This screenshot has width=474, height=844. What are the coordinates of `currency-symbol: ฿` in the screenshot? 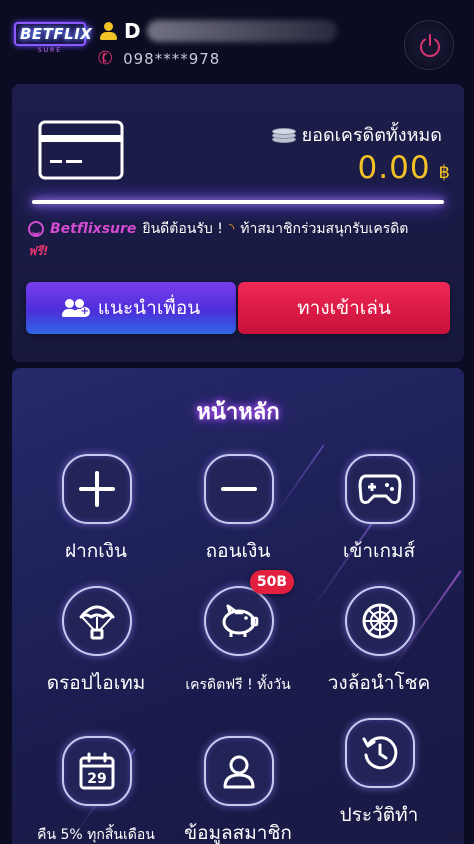 It's located at (444, 172).